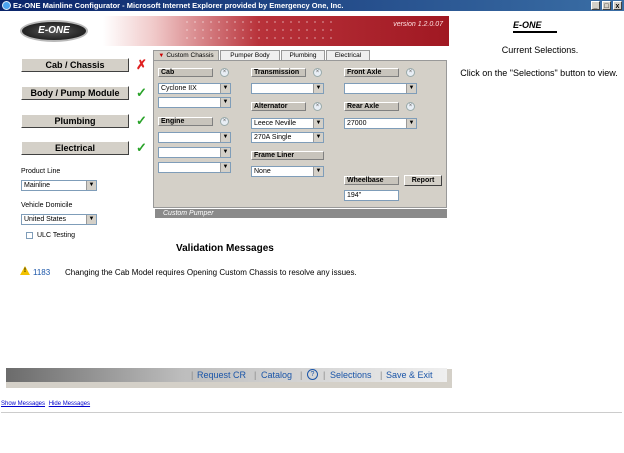 Image resolution: width=624 pixels, height=453 pixels. Describe the element at coordinates (194, 102) in the screenshot. I see `cab-option-select: ▼` at that location.